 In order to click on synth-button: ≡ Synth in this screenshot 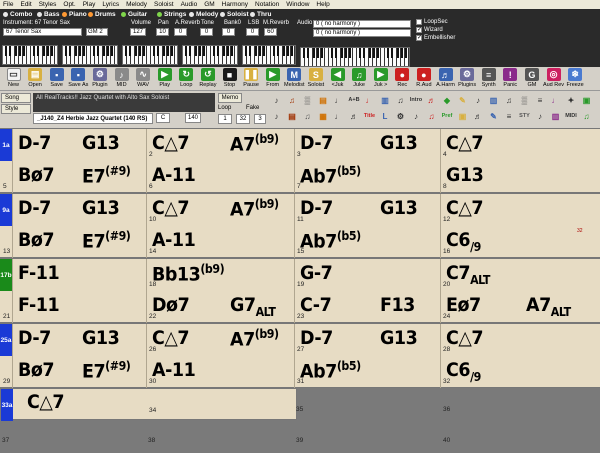, I will do `click(488, 78)`.